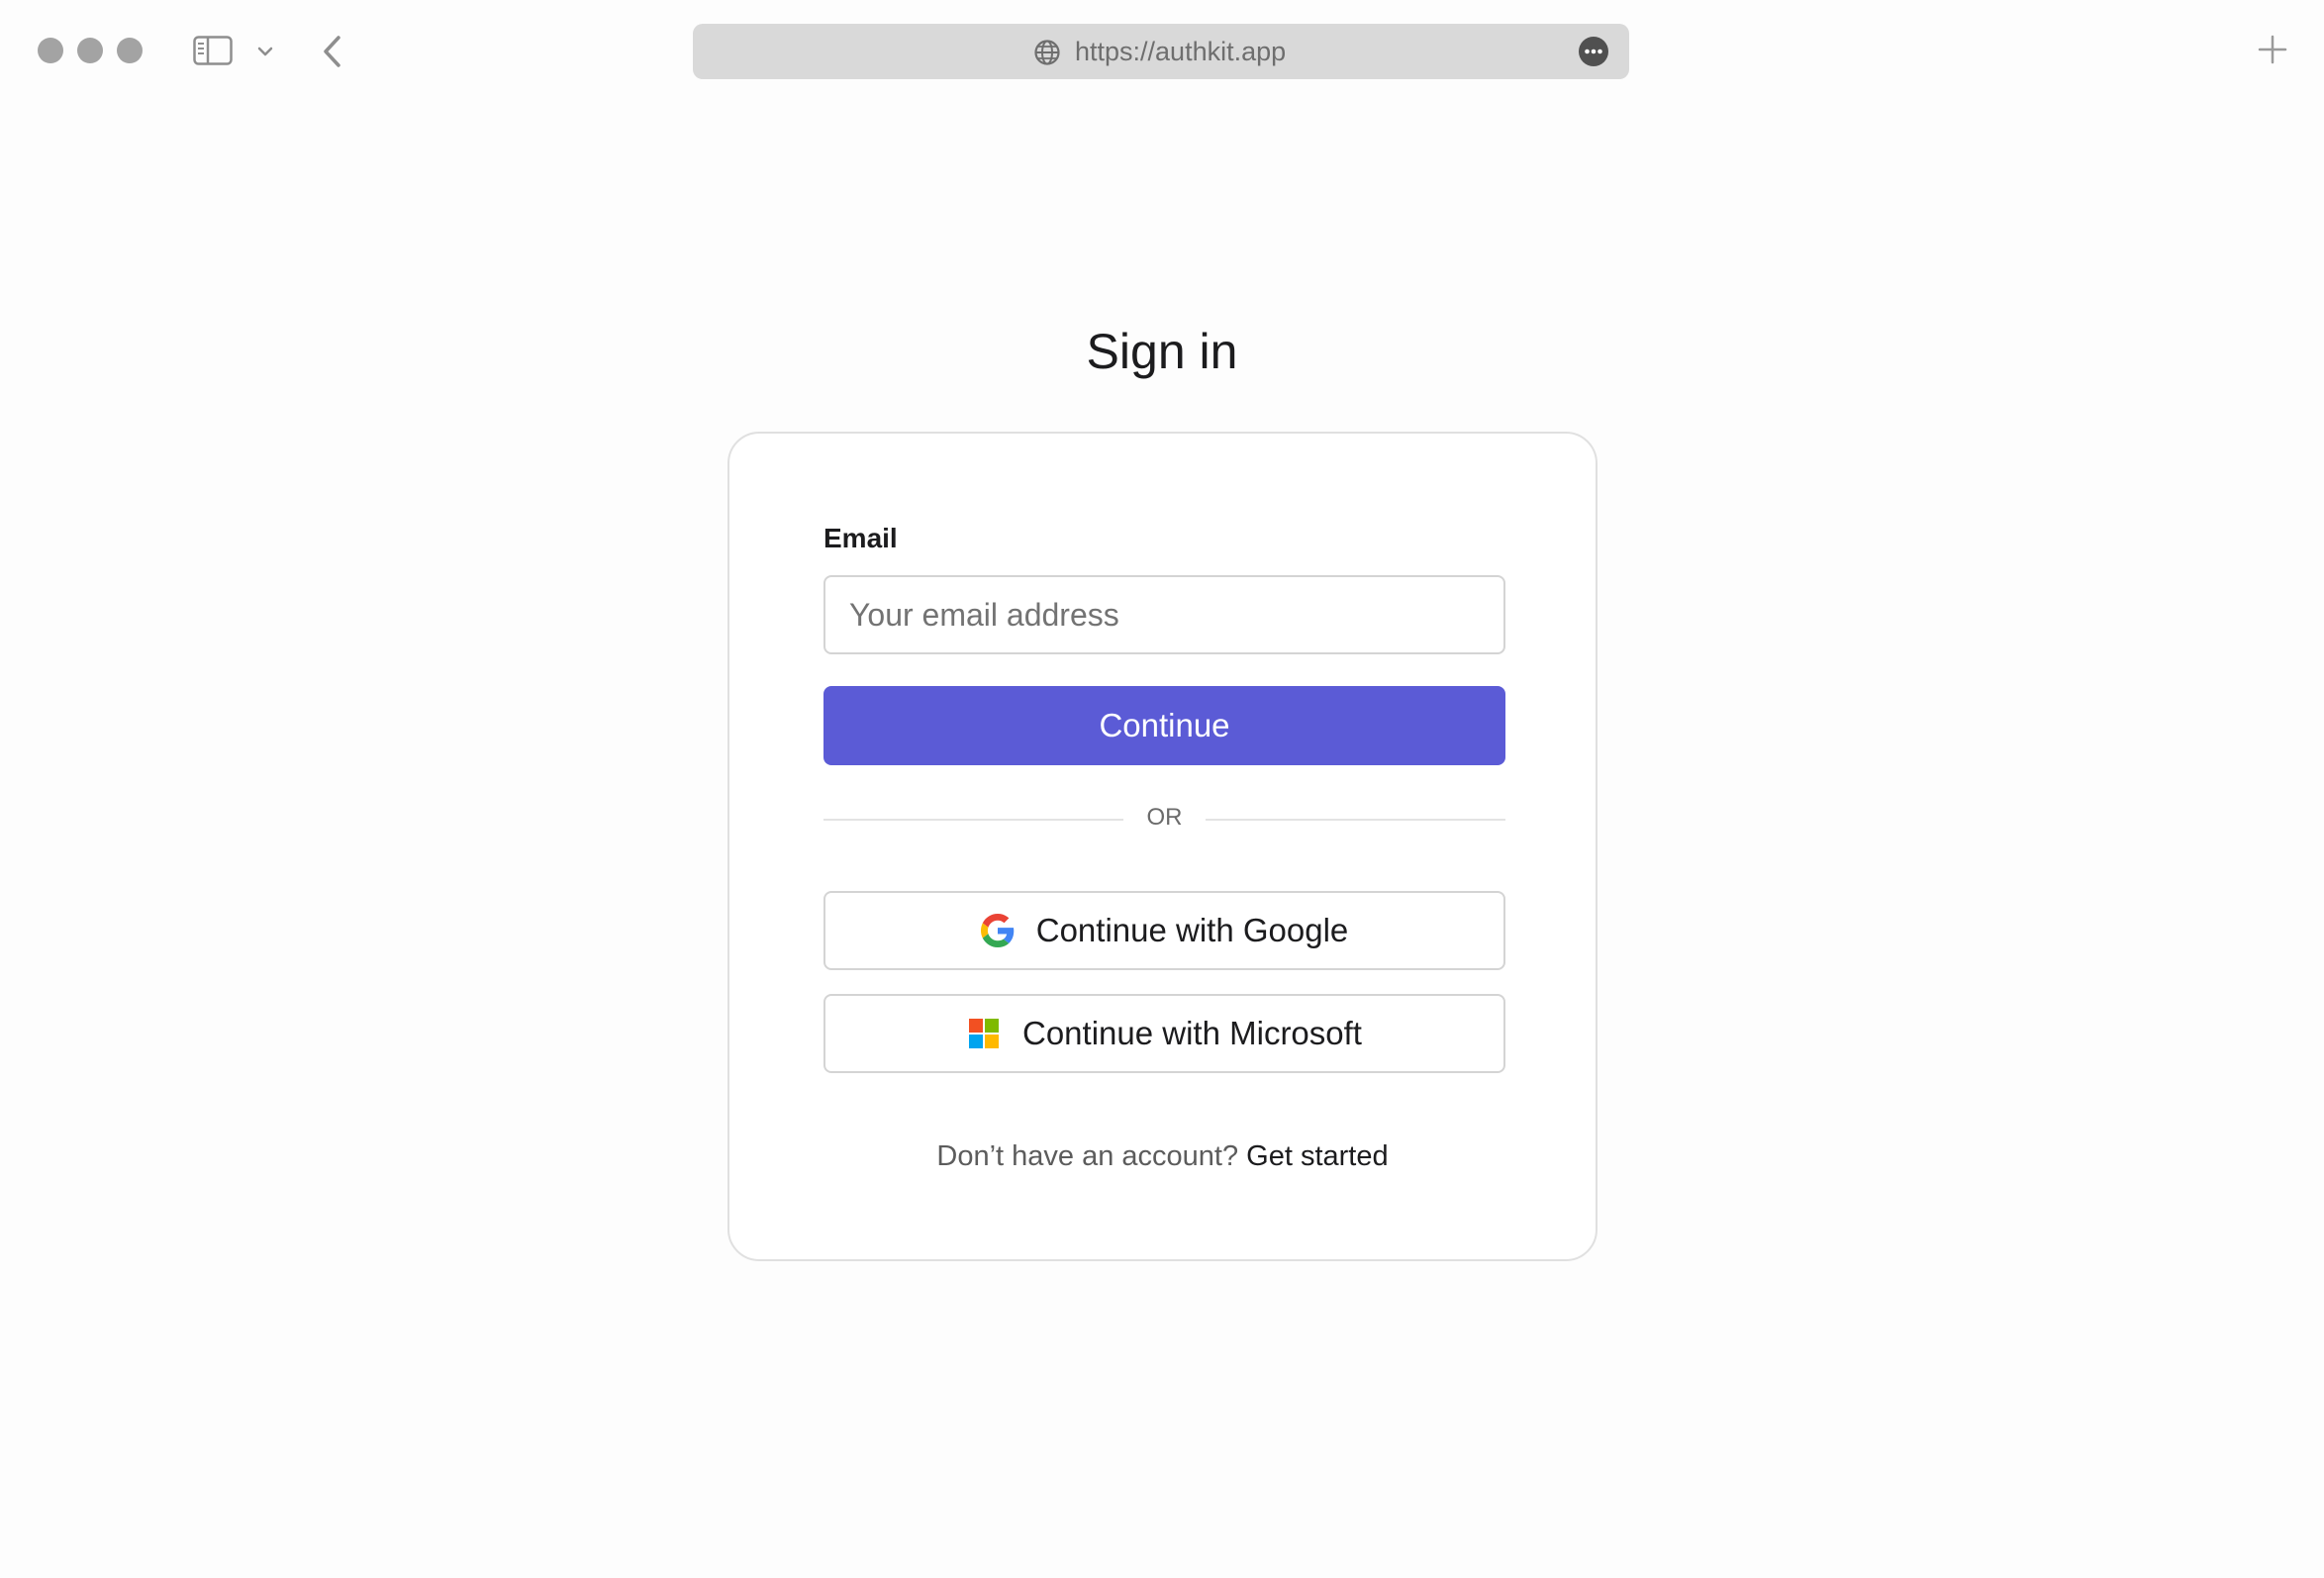  Describe the element at coordinates (1593, 51) in the screenshot. I see `more-icon` at that location.